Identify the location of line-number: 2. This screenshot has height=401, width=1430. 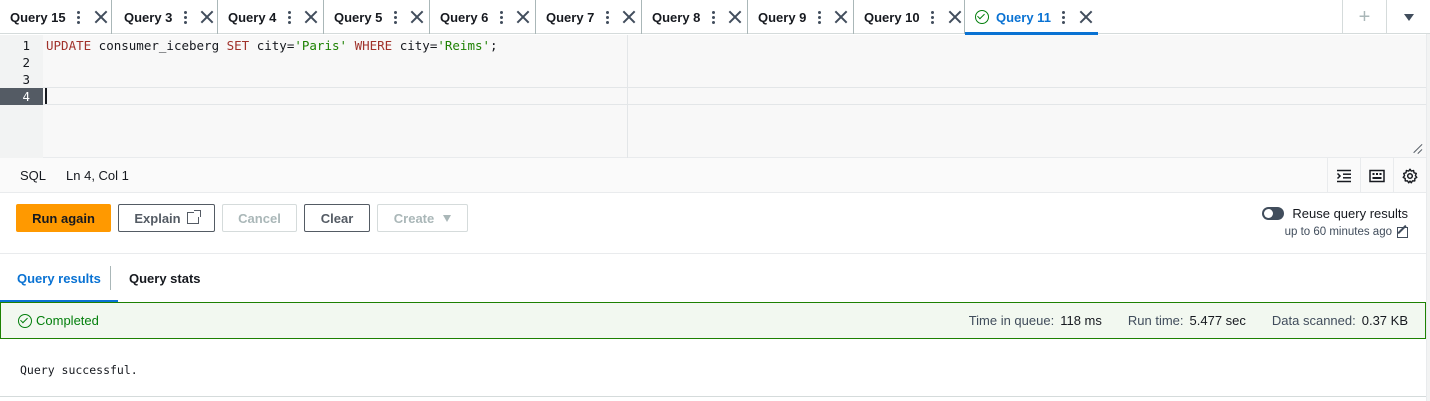
(26, 62).